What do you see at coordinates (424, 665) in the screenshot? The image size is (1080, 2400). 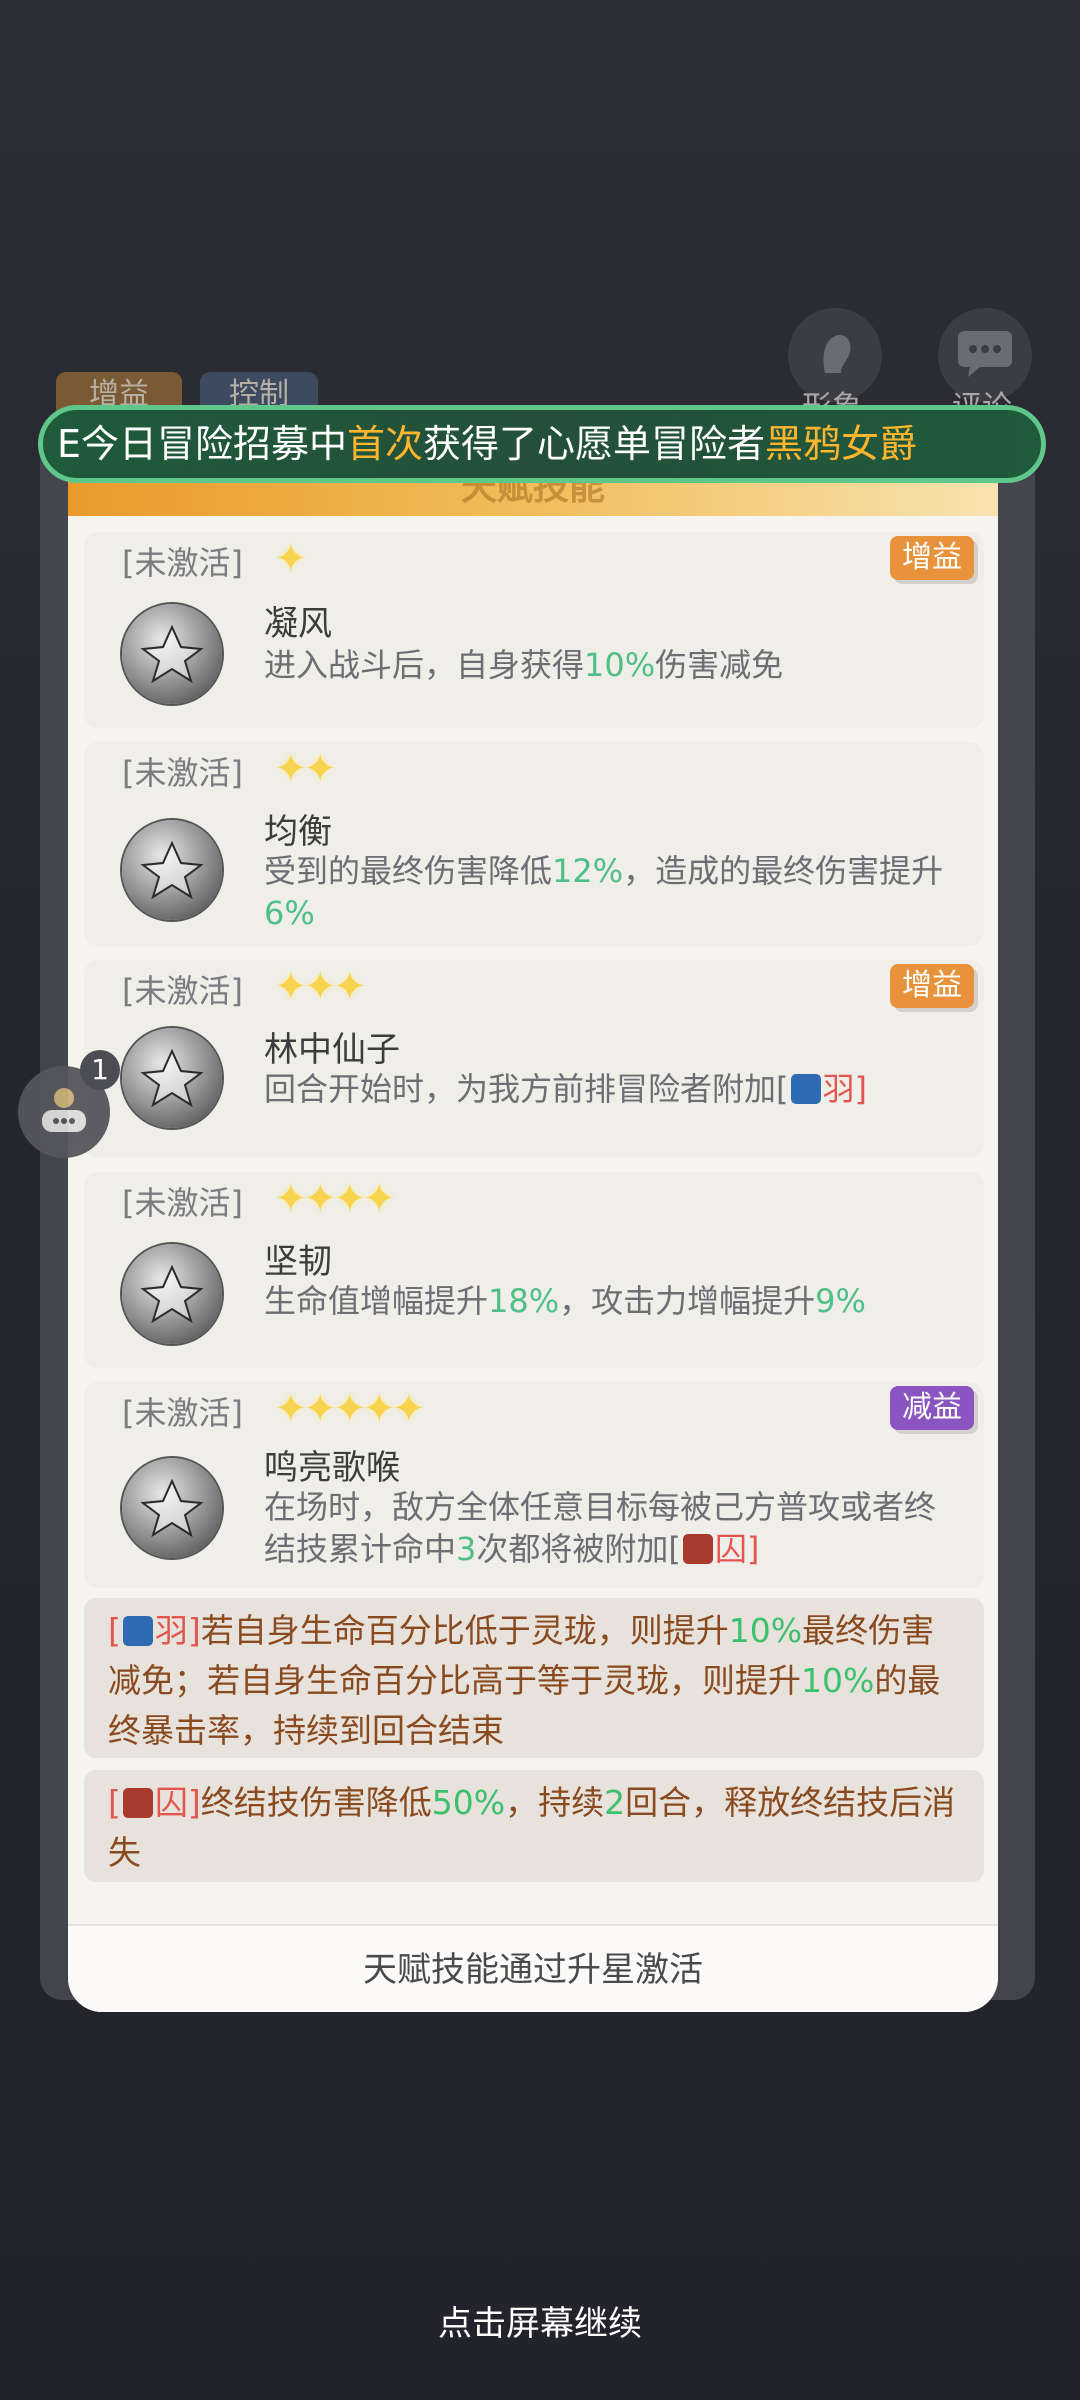 I see `text-segment: 进入战斗后，自身获得` at bounding box center [424, 665].